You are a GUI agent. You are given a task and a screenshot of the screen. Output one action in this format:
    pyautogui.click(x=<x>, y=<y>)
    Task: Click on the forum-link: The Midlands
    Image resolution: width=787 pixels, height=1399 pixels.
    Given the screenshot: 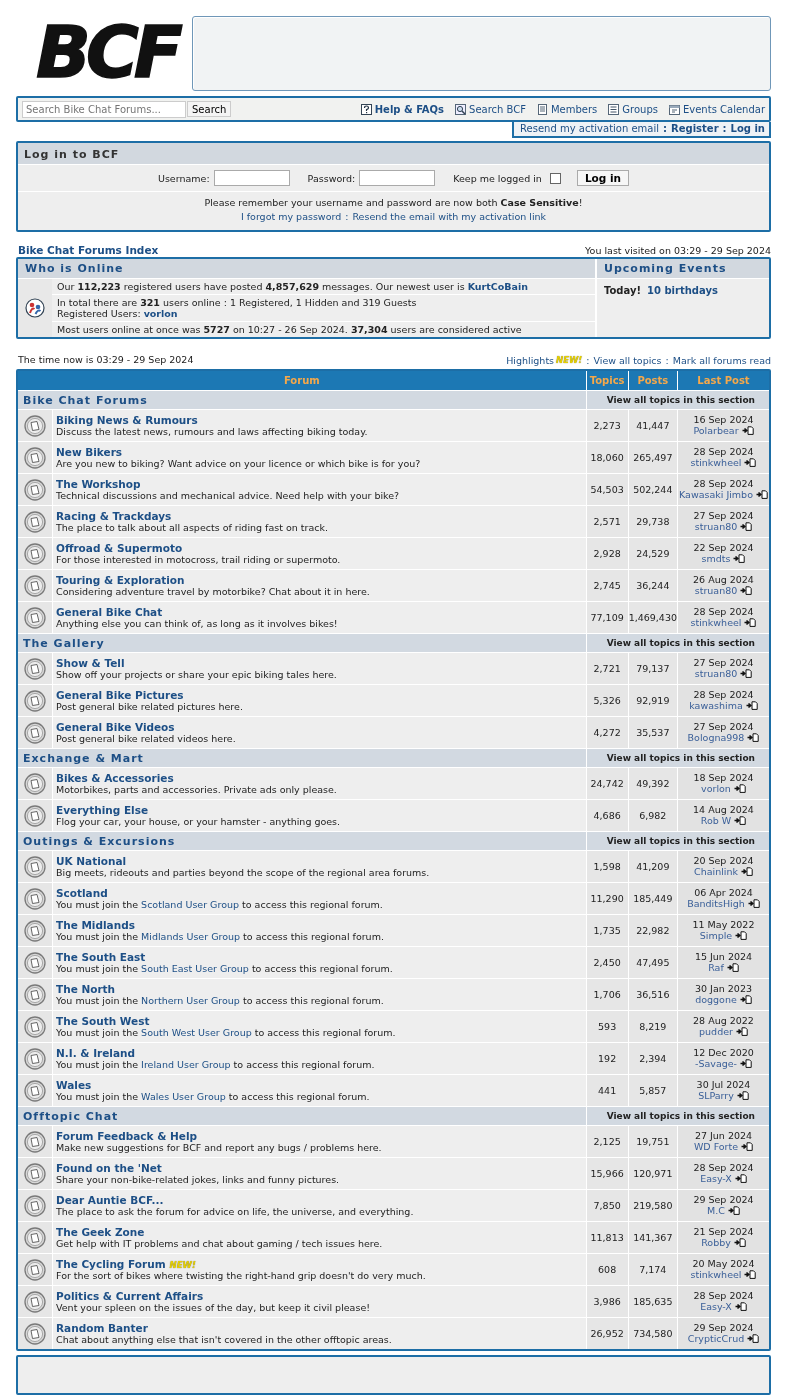 What is the action you would take?
    pyautogui.click(x=95, y=924)
    